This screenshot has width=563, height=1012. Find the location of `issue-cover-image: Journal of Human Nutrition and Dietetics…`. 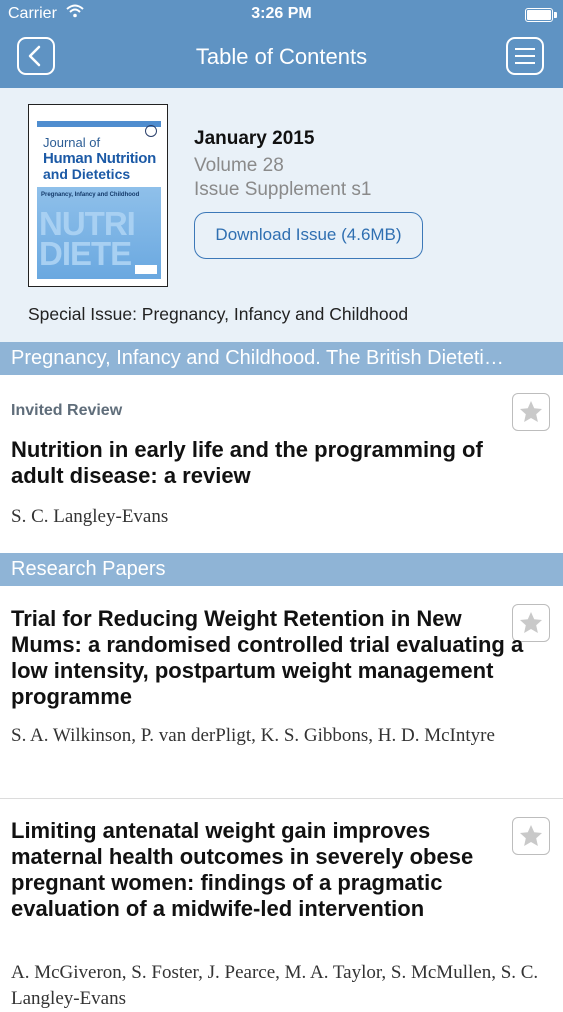

issue-cover-image: Journal of Human Nutrition and Dietetics… is located at coordinates (98, 195).